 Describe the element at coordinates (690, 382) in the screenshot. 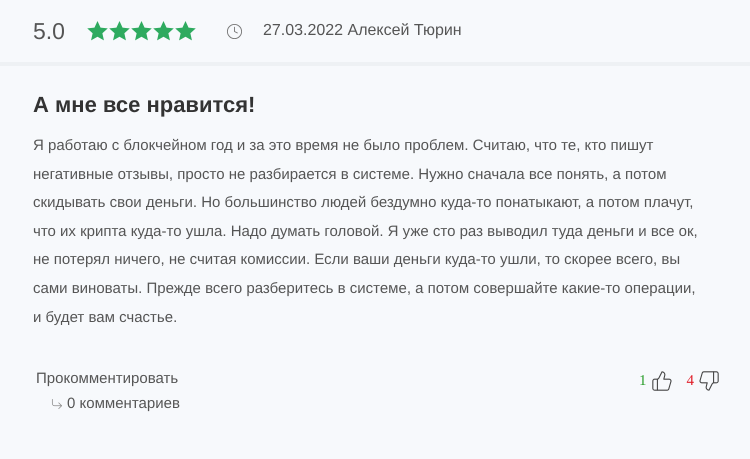

I see `dislike-count: 4` at that location.